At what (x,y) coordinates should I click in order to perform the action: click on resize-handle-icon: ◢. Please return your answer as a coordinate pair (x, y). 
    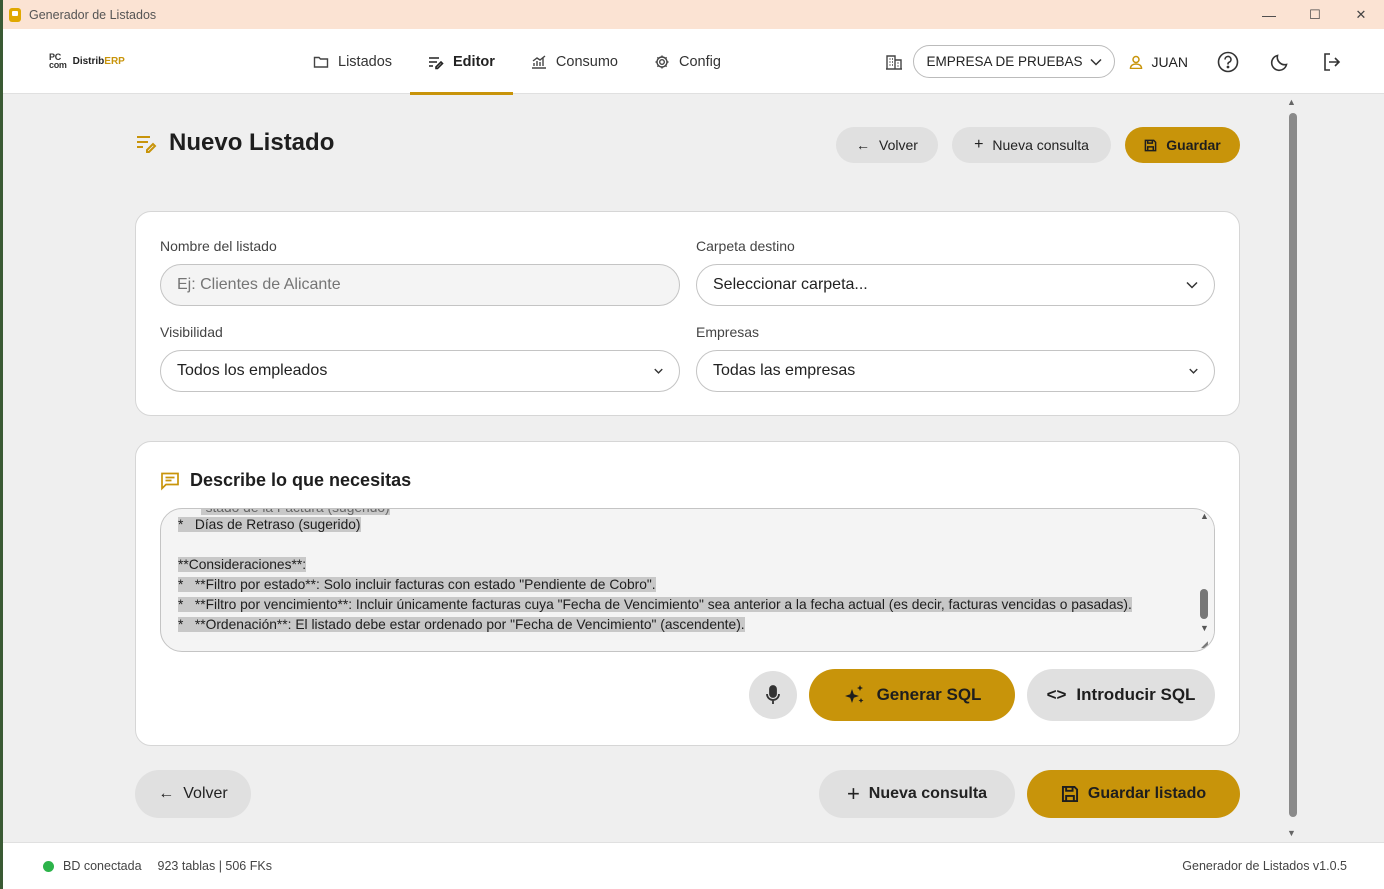
    Looking at the image, I should click on (1204, 644).